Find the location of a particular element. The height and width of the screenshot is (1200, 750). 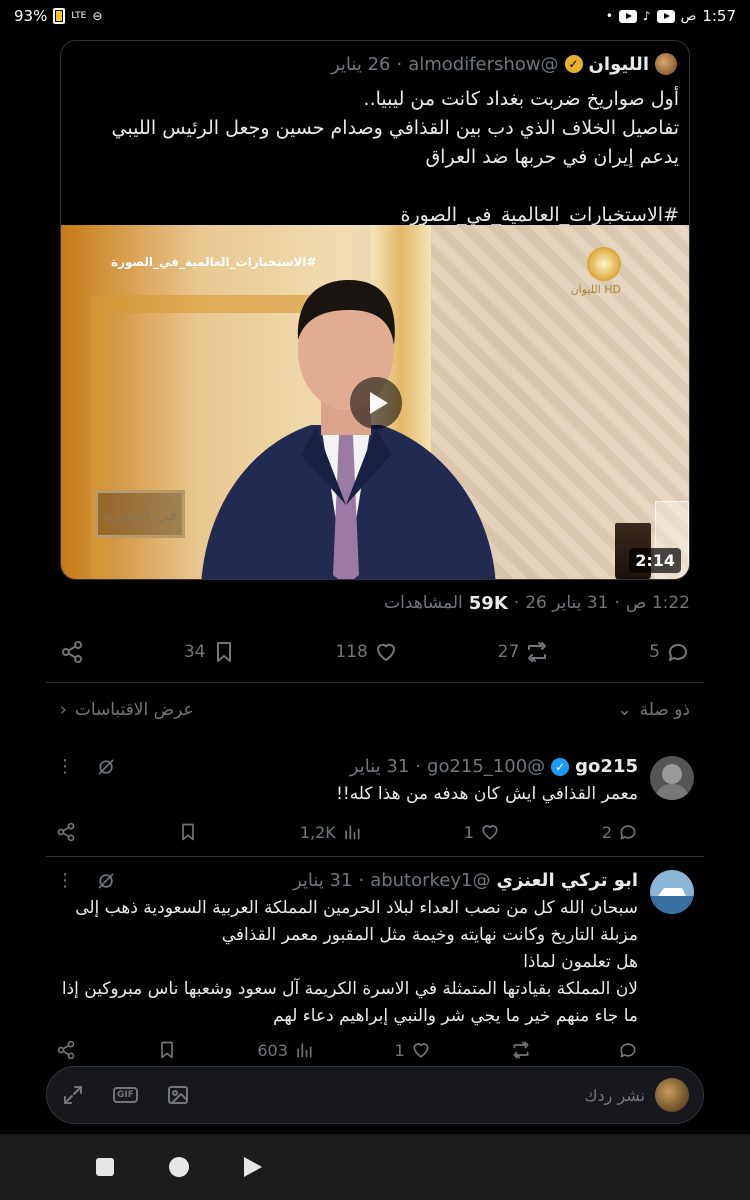

retweet-button: 27 is located at coordinates (524, 652).